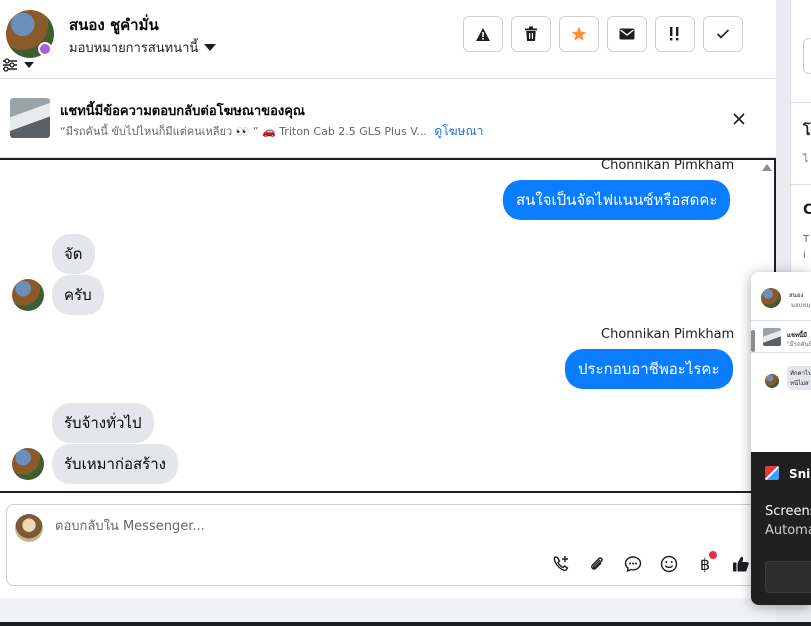 Image resolution: width=811 pixels, height=626 pixels. What do you see at coordinates (800, 474) in the screenshot?
I see `snip-title: Snip` at bounding box center [800, 474].